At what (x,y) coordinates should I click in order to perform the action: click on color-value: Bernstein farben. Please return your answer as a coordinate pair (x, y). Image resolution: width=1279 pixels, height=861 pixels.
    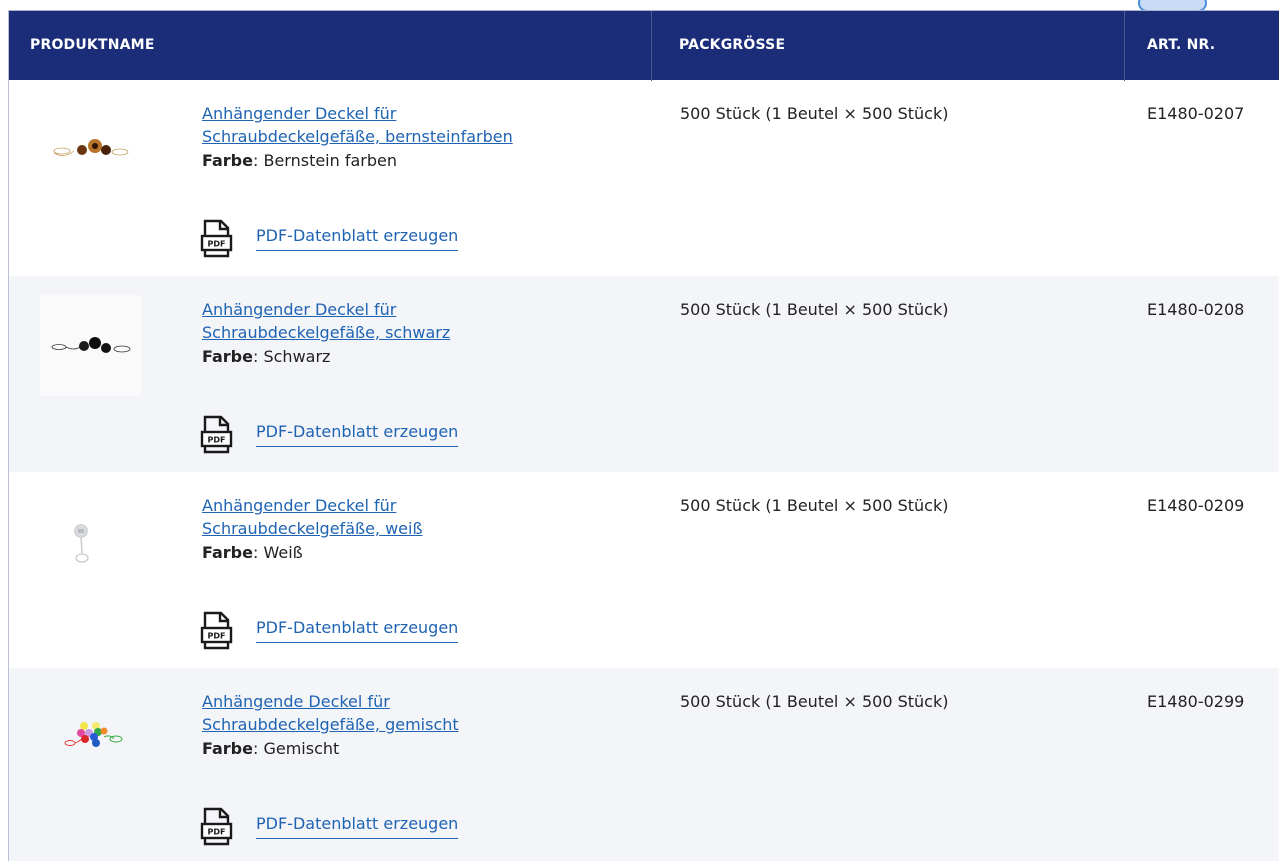
    Looking at the image, I should click on (330, 160).